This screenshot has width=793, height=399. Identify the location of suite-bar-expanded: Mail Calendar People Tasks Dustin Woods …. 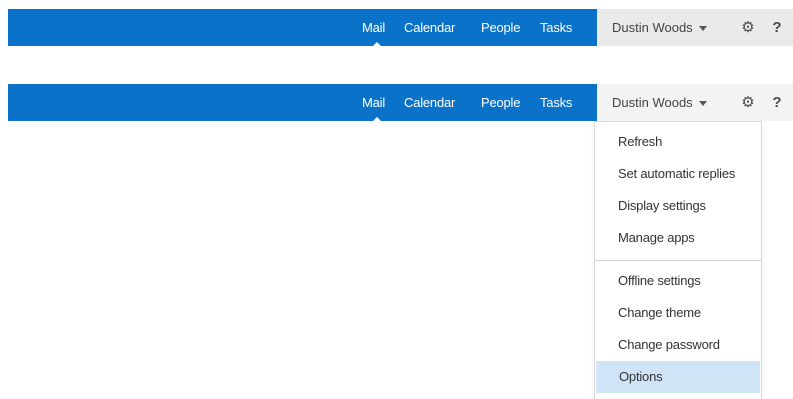
(400, 103).